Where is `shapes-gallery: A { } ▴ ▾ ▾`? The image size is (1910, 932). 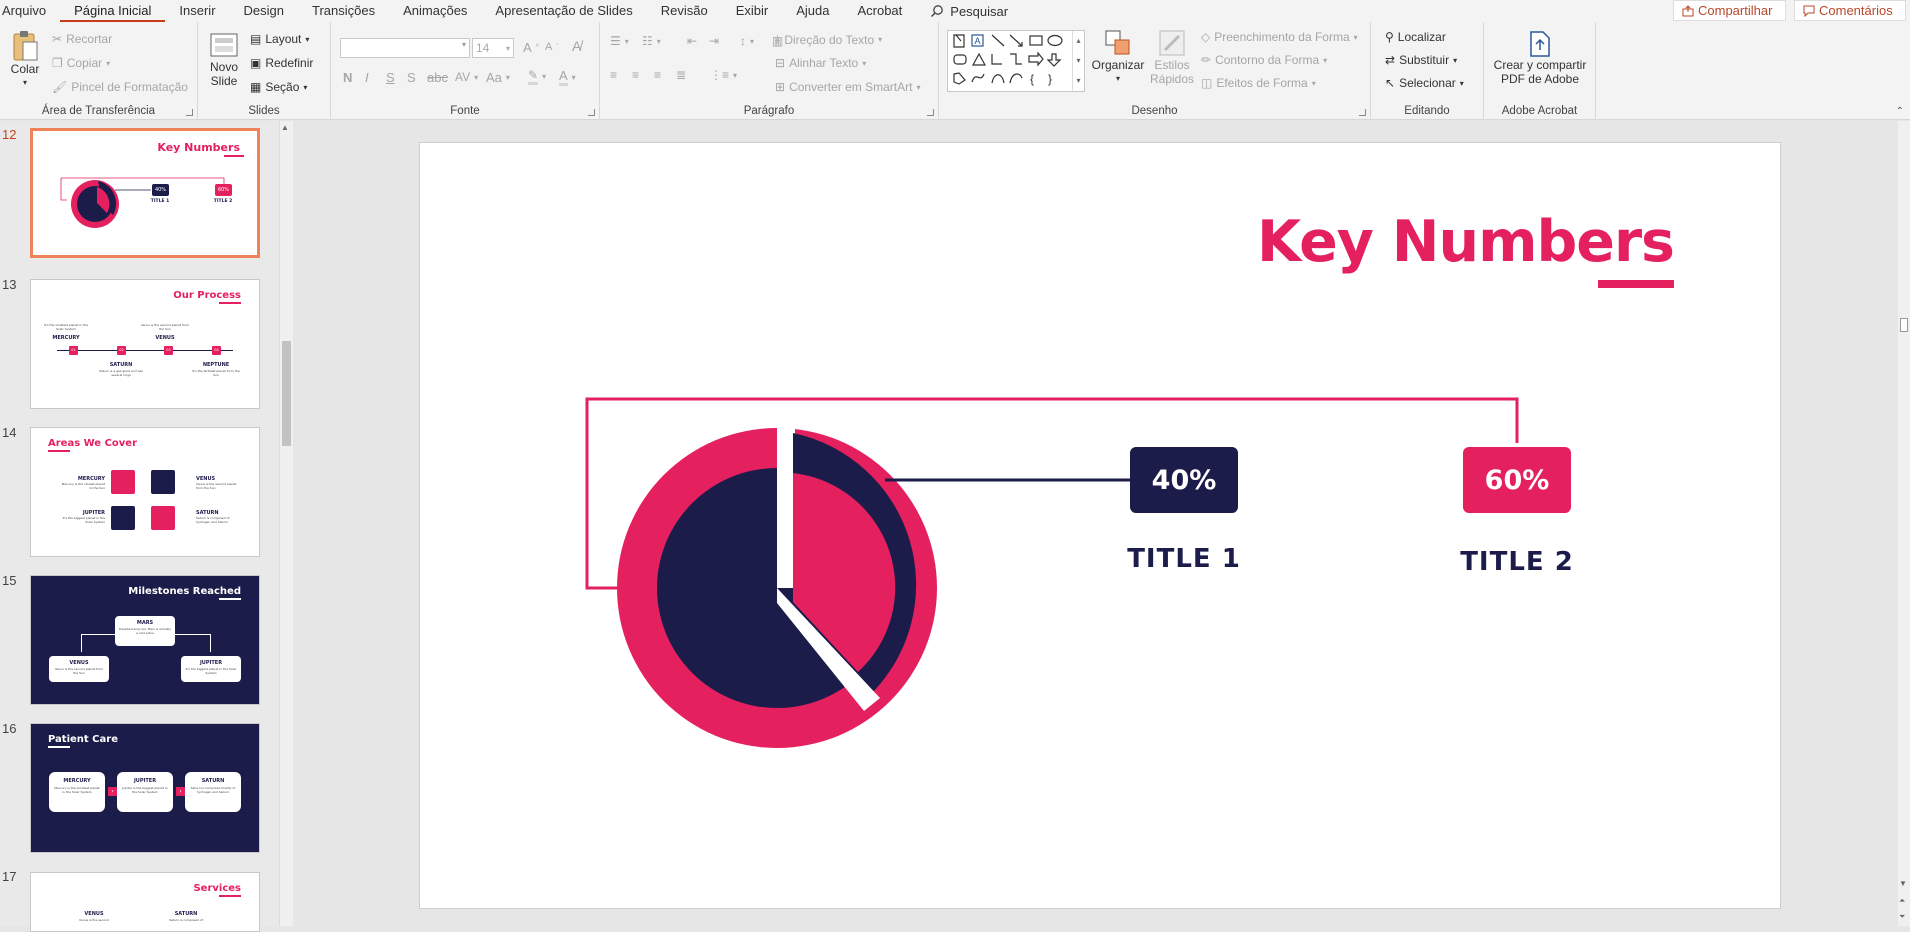
shapes-gallery: A { } ▴ ▾ ▾ is located at coordinates (1016, 61).